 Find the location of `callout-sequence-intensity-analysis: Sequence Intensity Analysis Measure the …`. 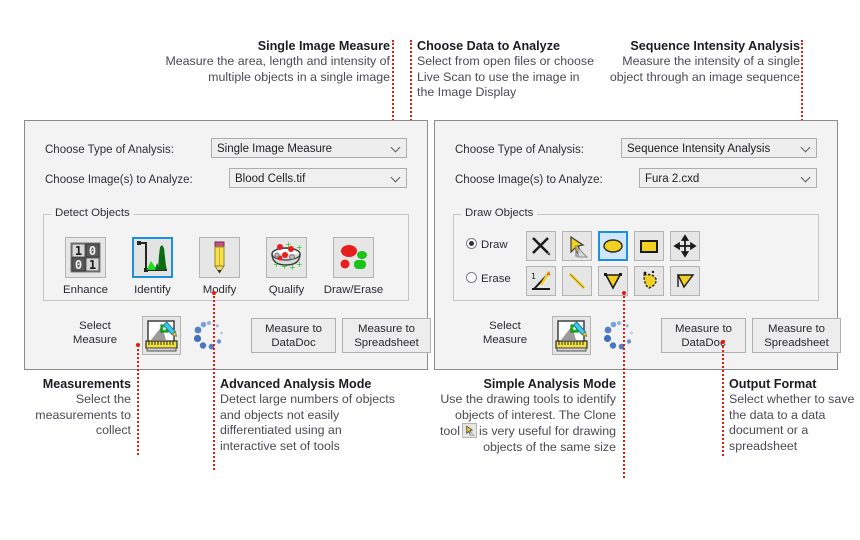

callout-sequence-intensity-analysis: Sequence Intensity Analysis Measure the … is located at coordinates (700, 61).